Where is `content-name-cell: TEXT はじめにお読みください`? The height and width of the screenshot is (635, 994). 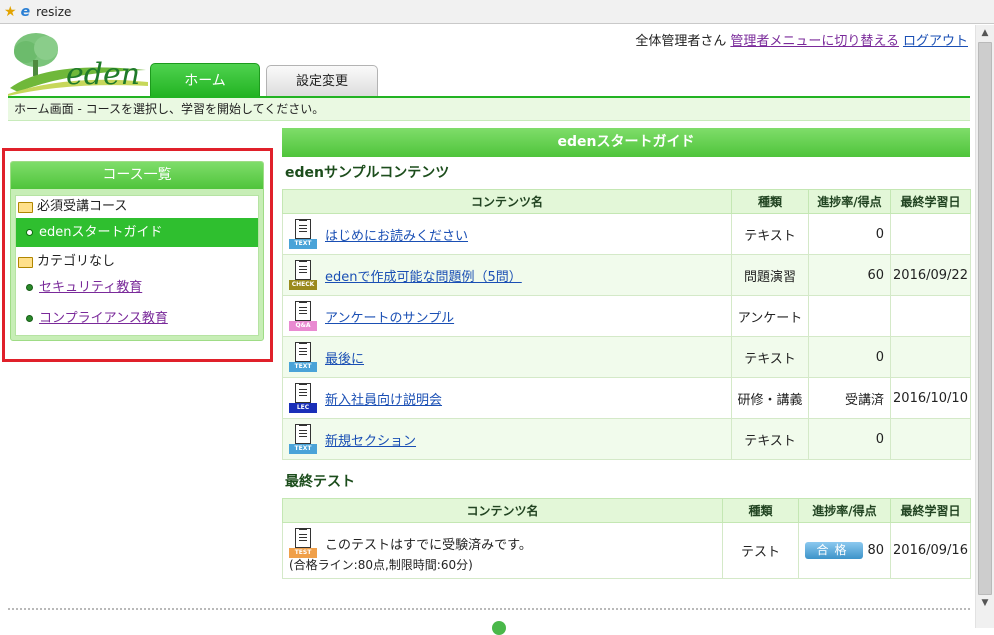 content-name-cell: TEXT はじめにお読みください is located at coordinates (507, 234).